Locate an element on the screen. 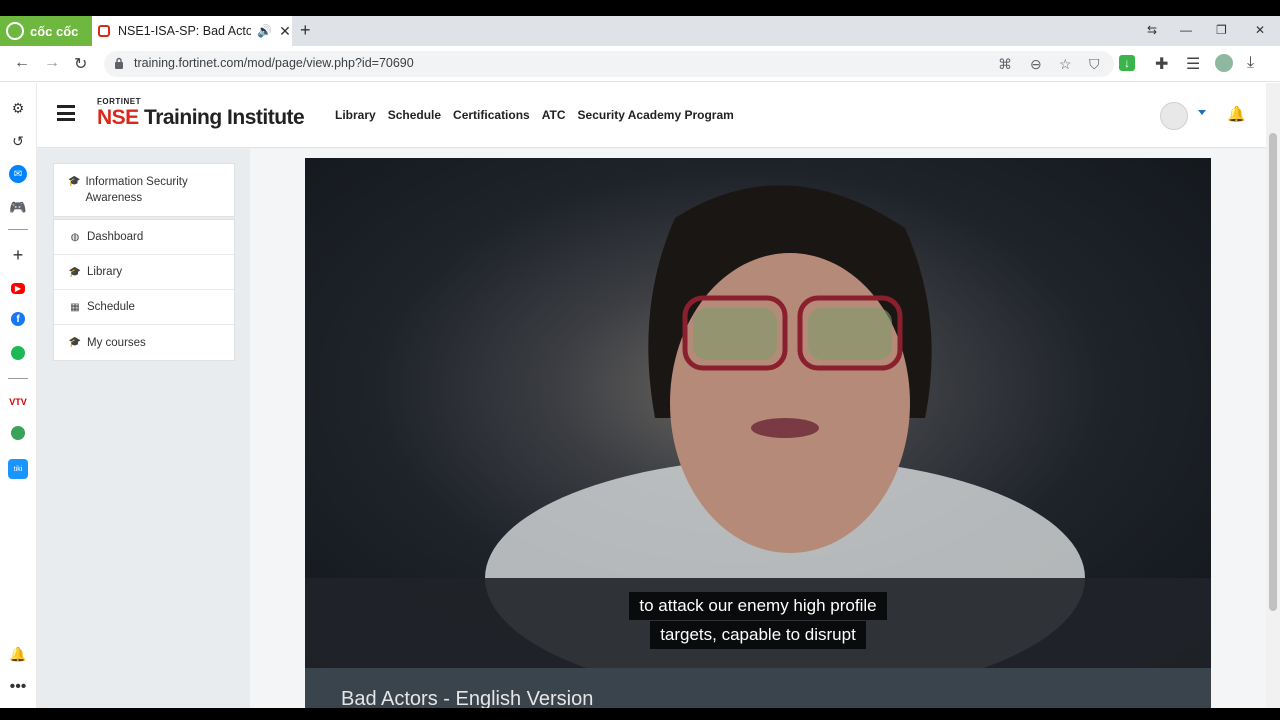  nse-logo: F̲ORTINET NSE Training Institute is located at coordinates (201, 113).